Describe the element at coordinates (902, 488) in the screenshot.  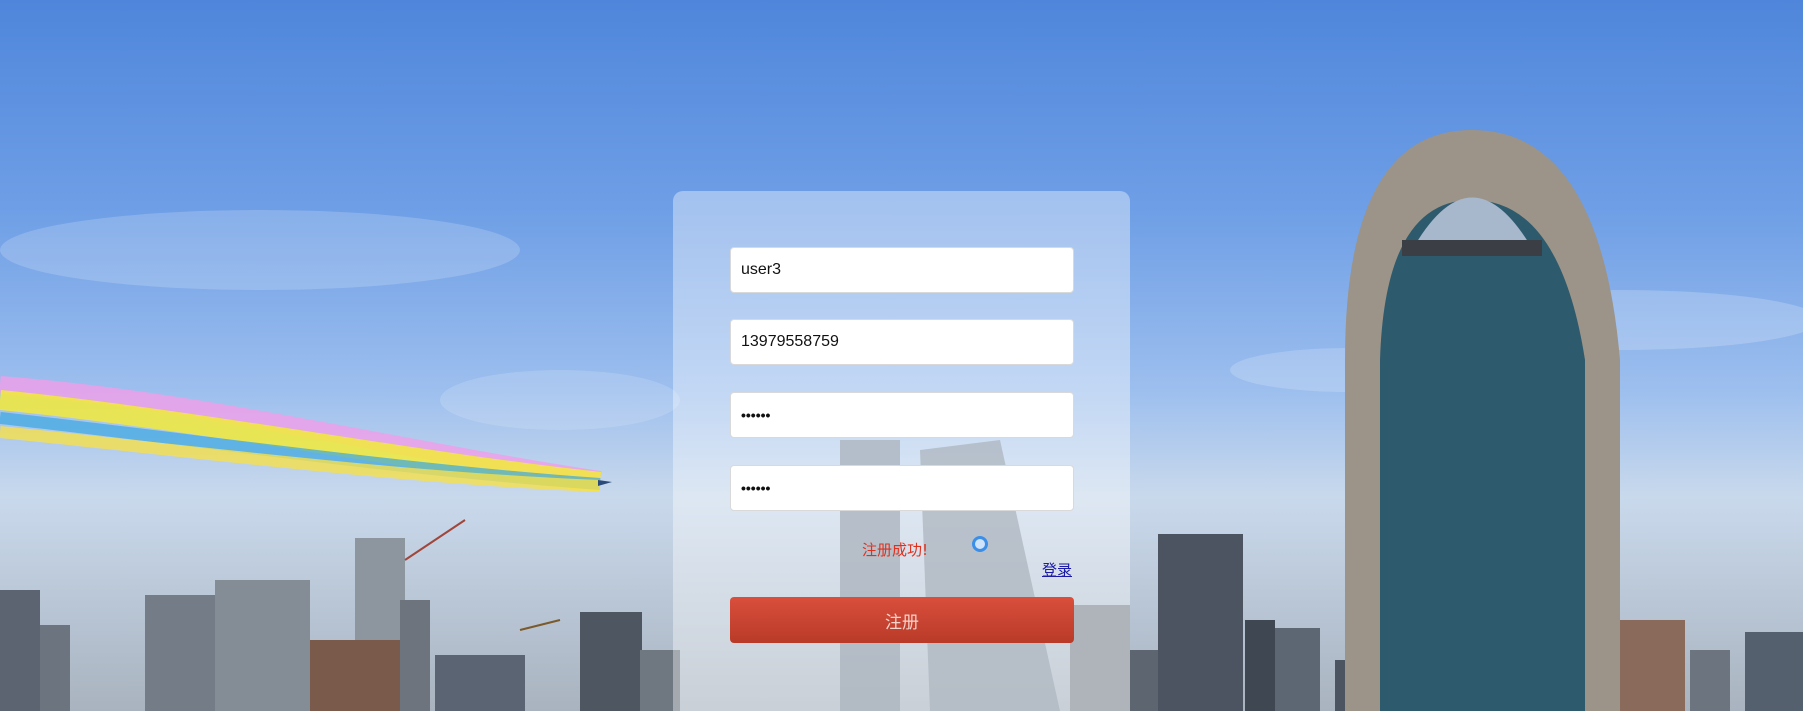
I see `confirm-password-input: ••••••` at that location.